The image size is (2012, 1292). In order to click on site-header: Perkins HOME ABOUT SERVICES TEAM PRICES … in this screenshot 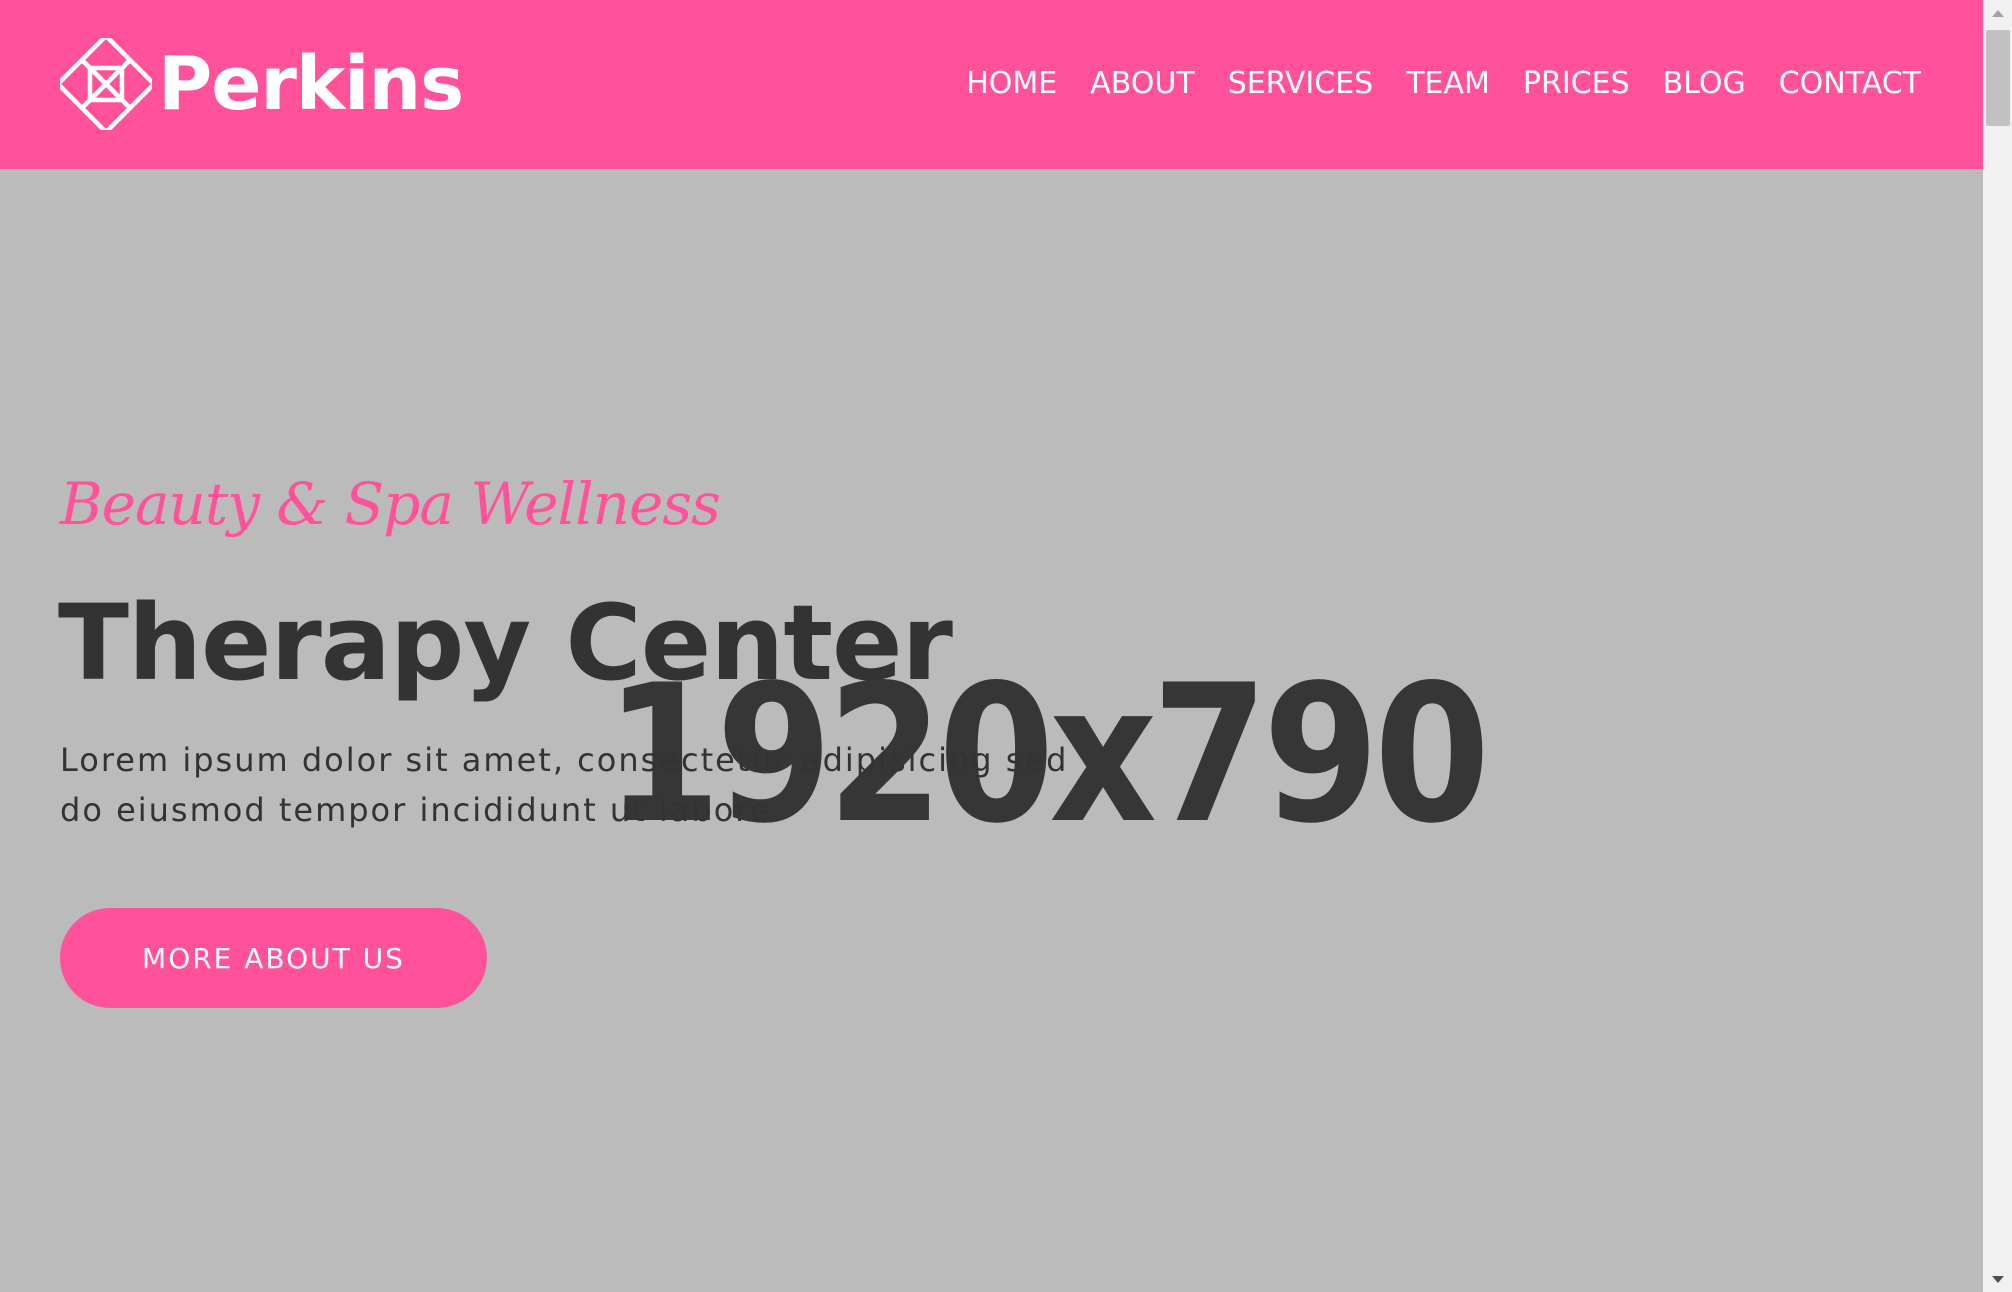, I will do `click(991, 84)`.